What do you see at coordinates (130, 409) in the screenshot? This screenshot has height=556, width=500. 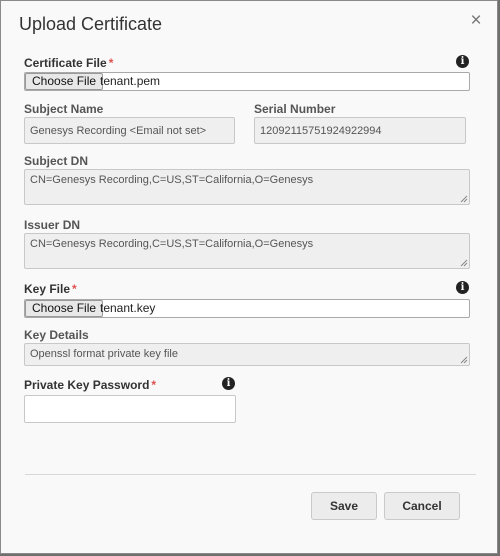 I see `private-key-password-input` at bounding box center [130, 409].